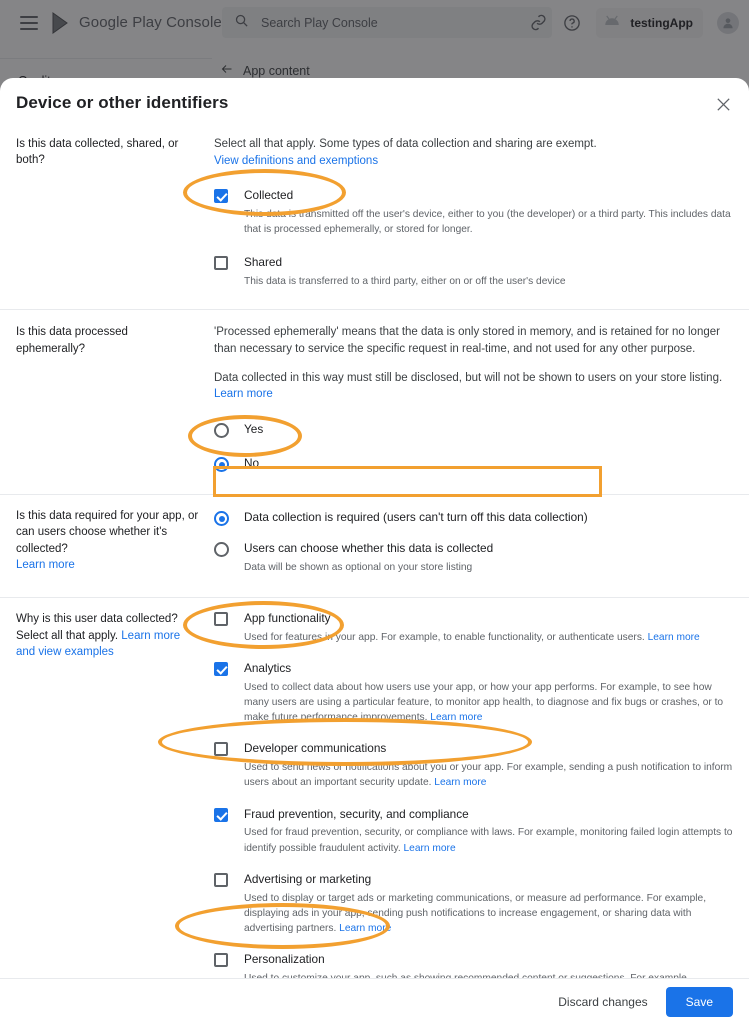 This screenshot has width=749, height=1024. I want to click on section-label: Is this data processed ephemerally?, so click(72, 340).